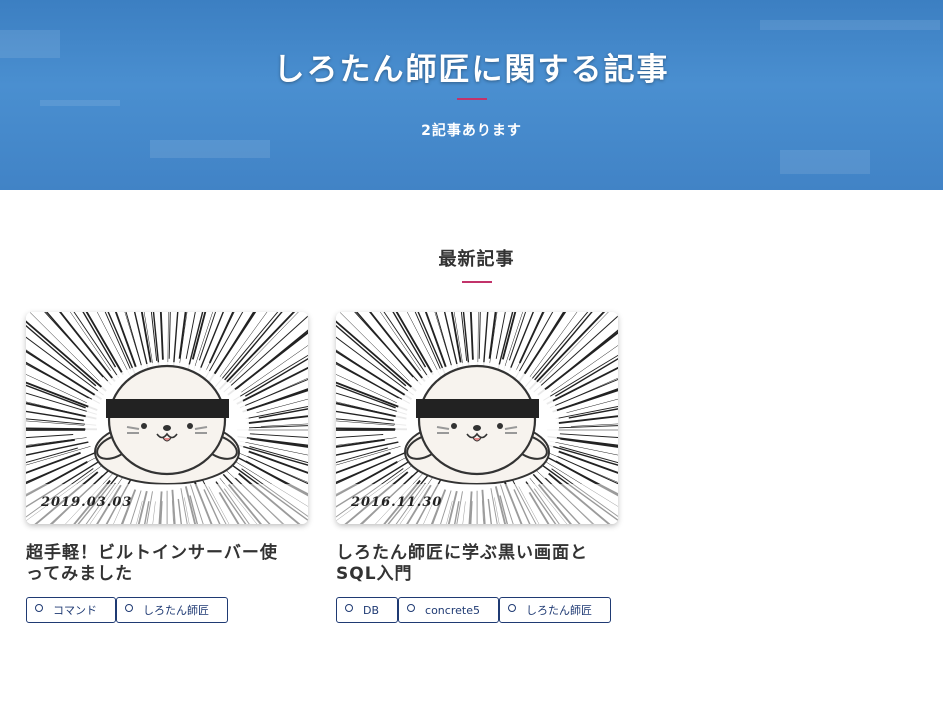  What do you see at coordinates (371, 610) in the screenshot?
I see `tag-label: DB` at bounding box center [371, 610].